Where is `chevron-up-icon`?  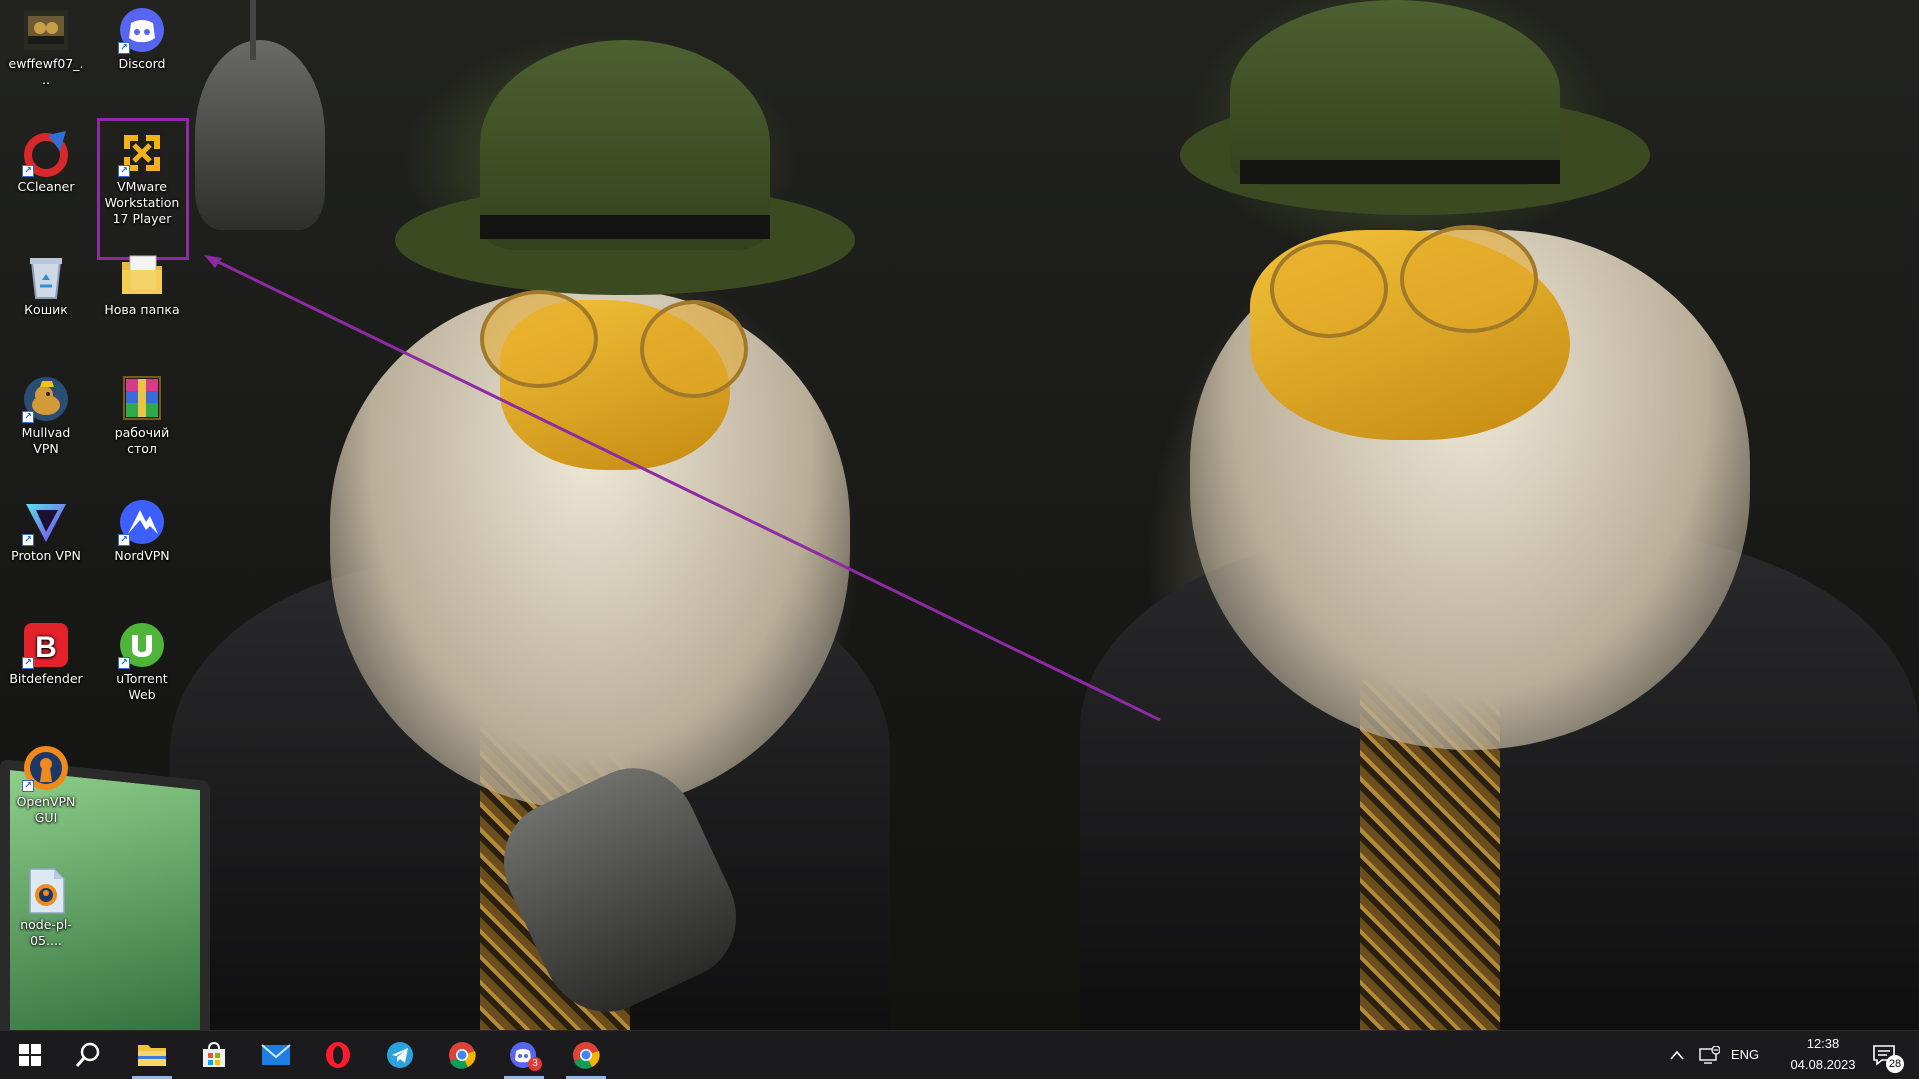 chevron-up-icon is located at coordinates (1677, 1055).